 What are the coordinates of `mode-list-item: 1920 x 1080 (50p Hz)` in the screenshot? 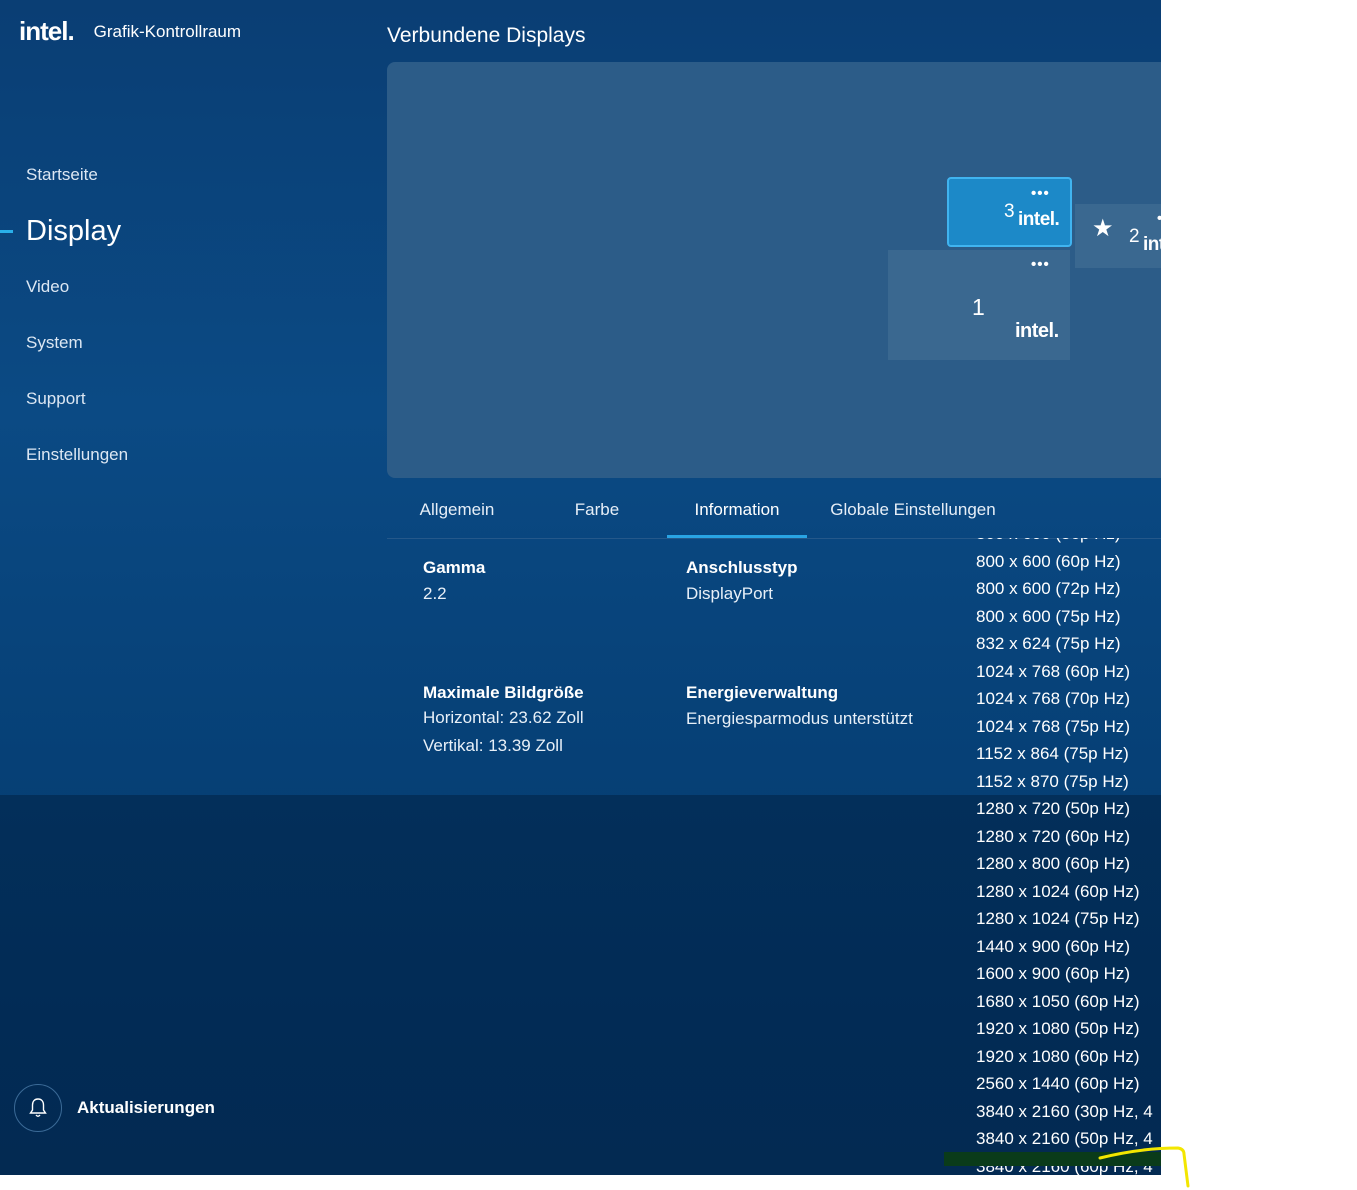 It's located at (1058, 1028).